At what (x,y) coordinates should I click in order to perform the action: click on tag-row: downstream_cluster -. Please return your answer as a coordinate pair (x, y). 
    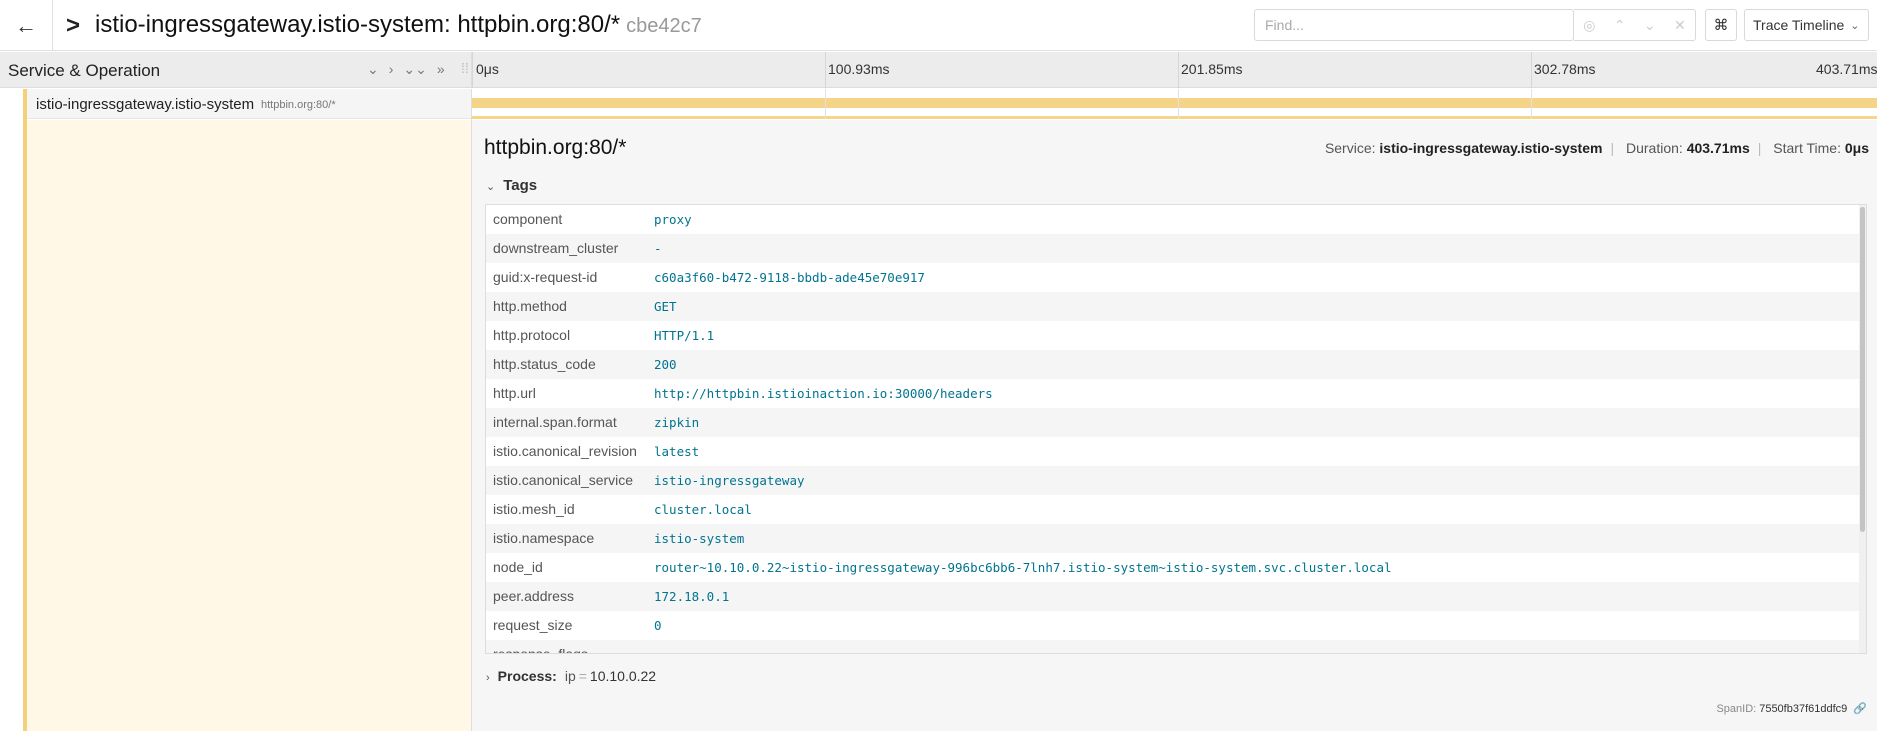
    Looking at the image, I should click on (1176, 248).